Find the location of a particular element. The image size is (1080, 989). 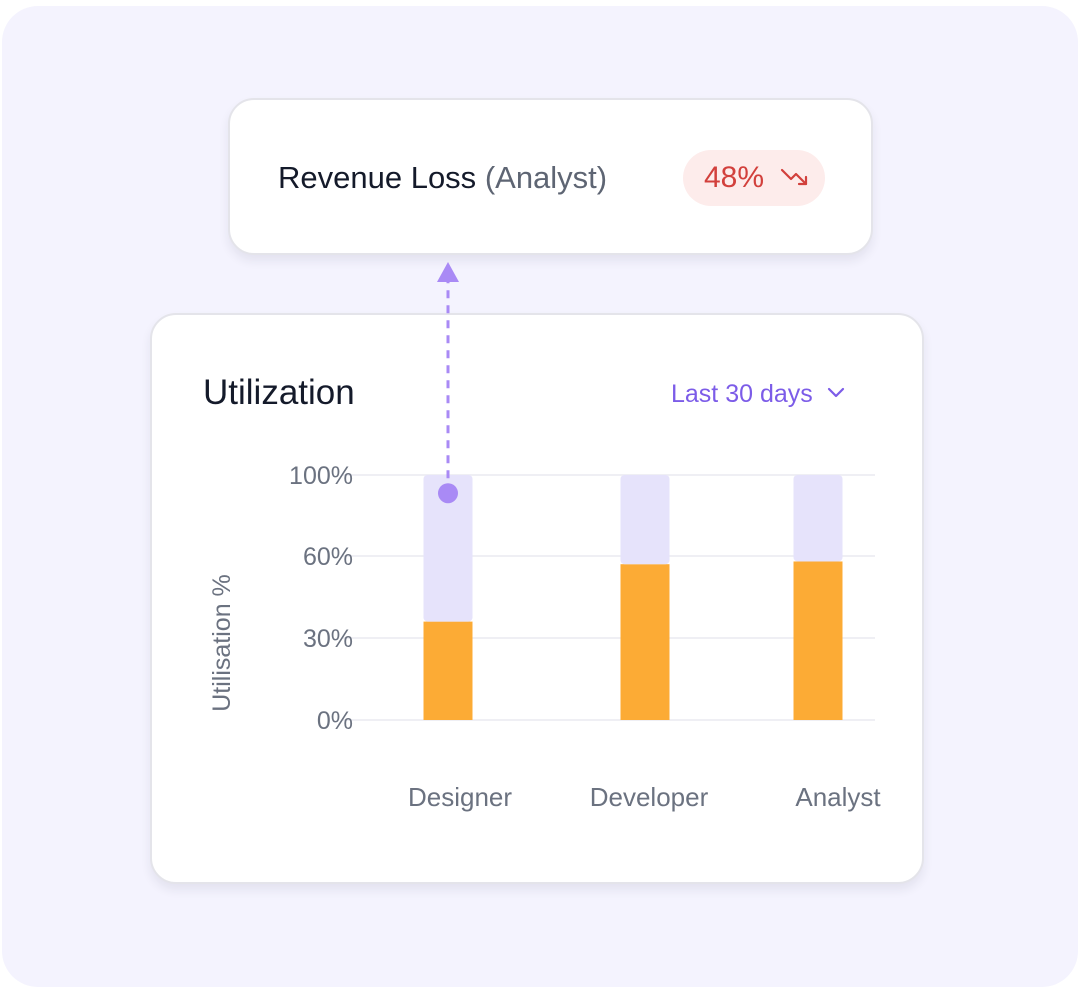

connector-arrow-icon is located at coordinates (448, 272).